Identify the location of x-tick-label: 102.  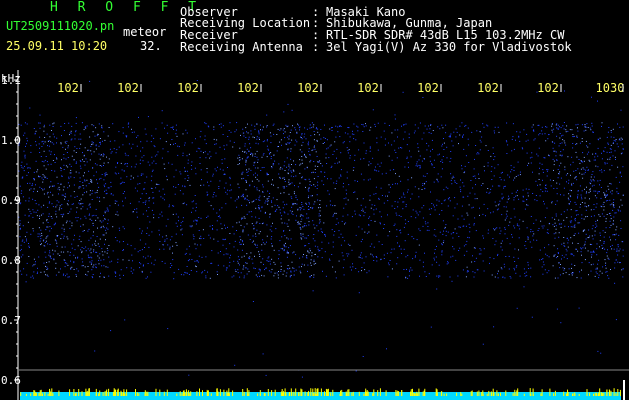
(128, 88).